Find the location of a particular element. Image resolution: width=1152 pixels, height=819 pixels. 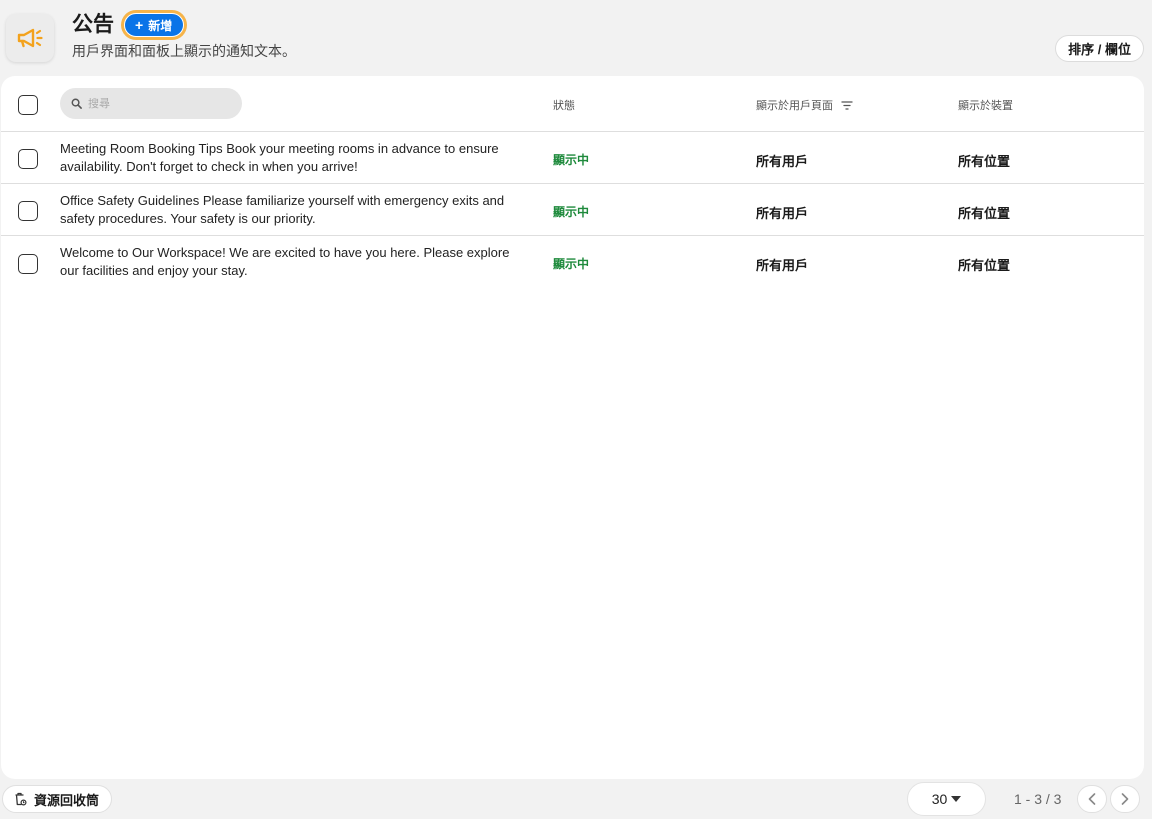

select-all-checkbox is located at coordinates (28, 105).